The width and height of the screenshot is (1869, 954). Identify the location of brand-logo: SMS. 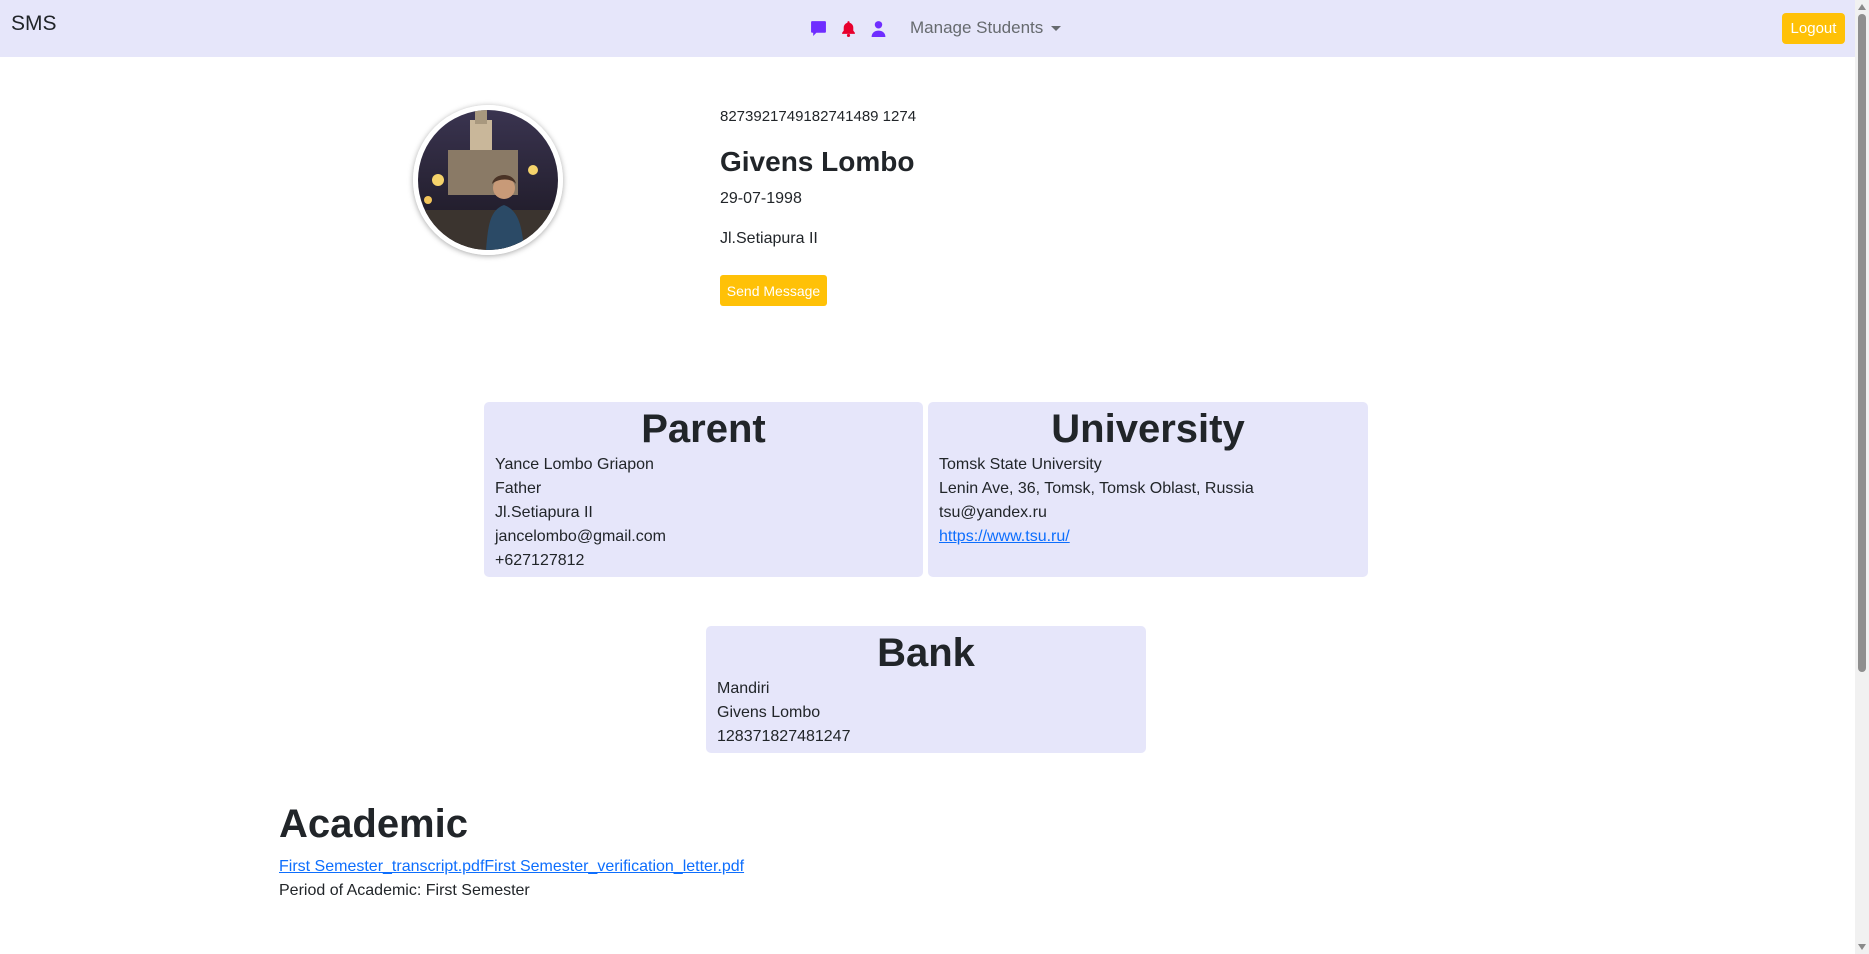
(34, 24).